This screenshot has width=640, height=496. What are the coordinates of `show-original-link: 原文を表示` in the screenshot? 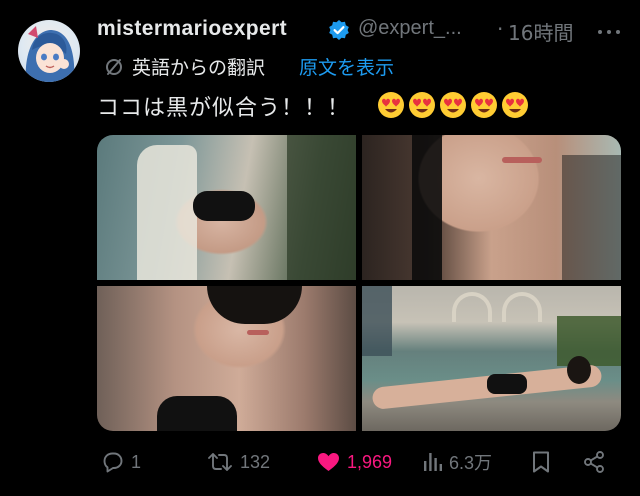 It's located at (346, 66).